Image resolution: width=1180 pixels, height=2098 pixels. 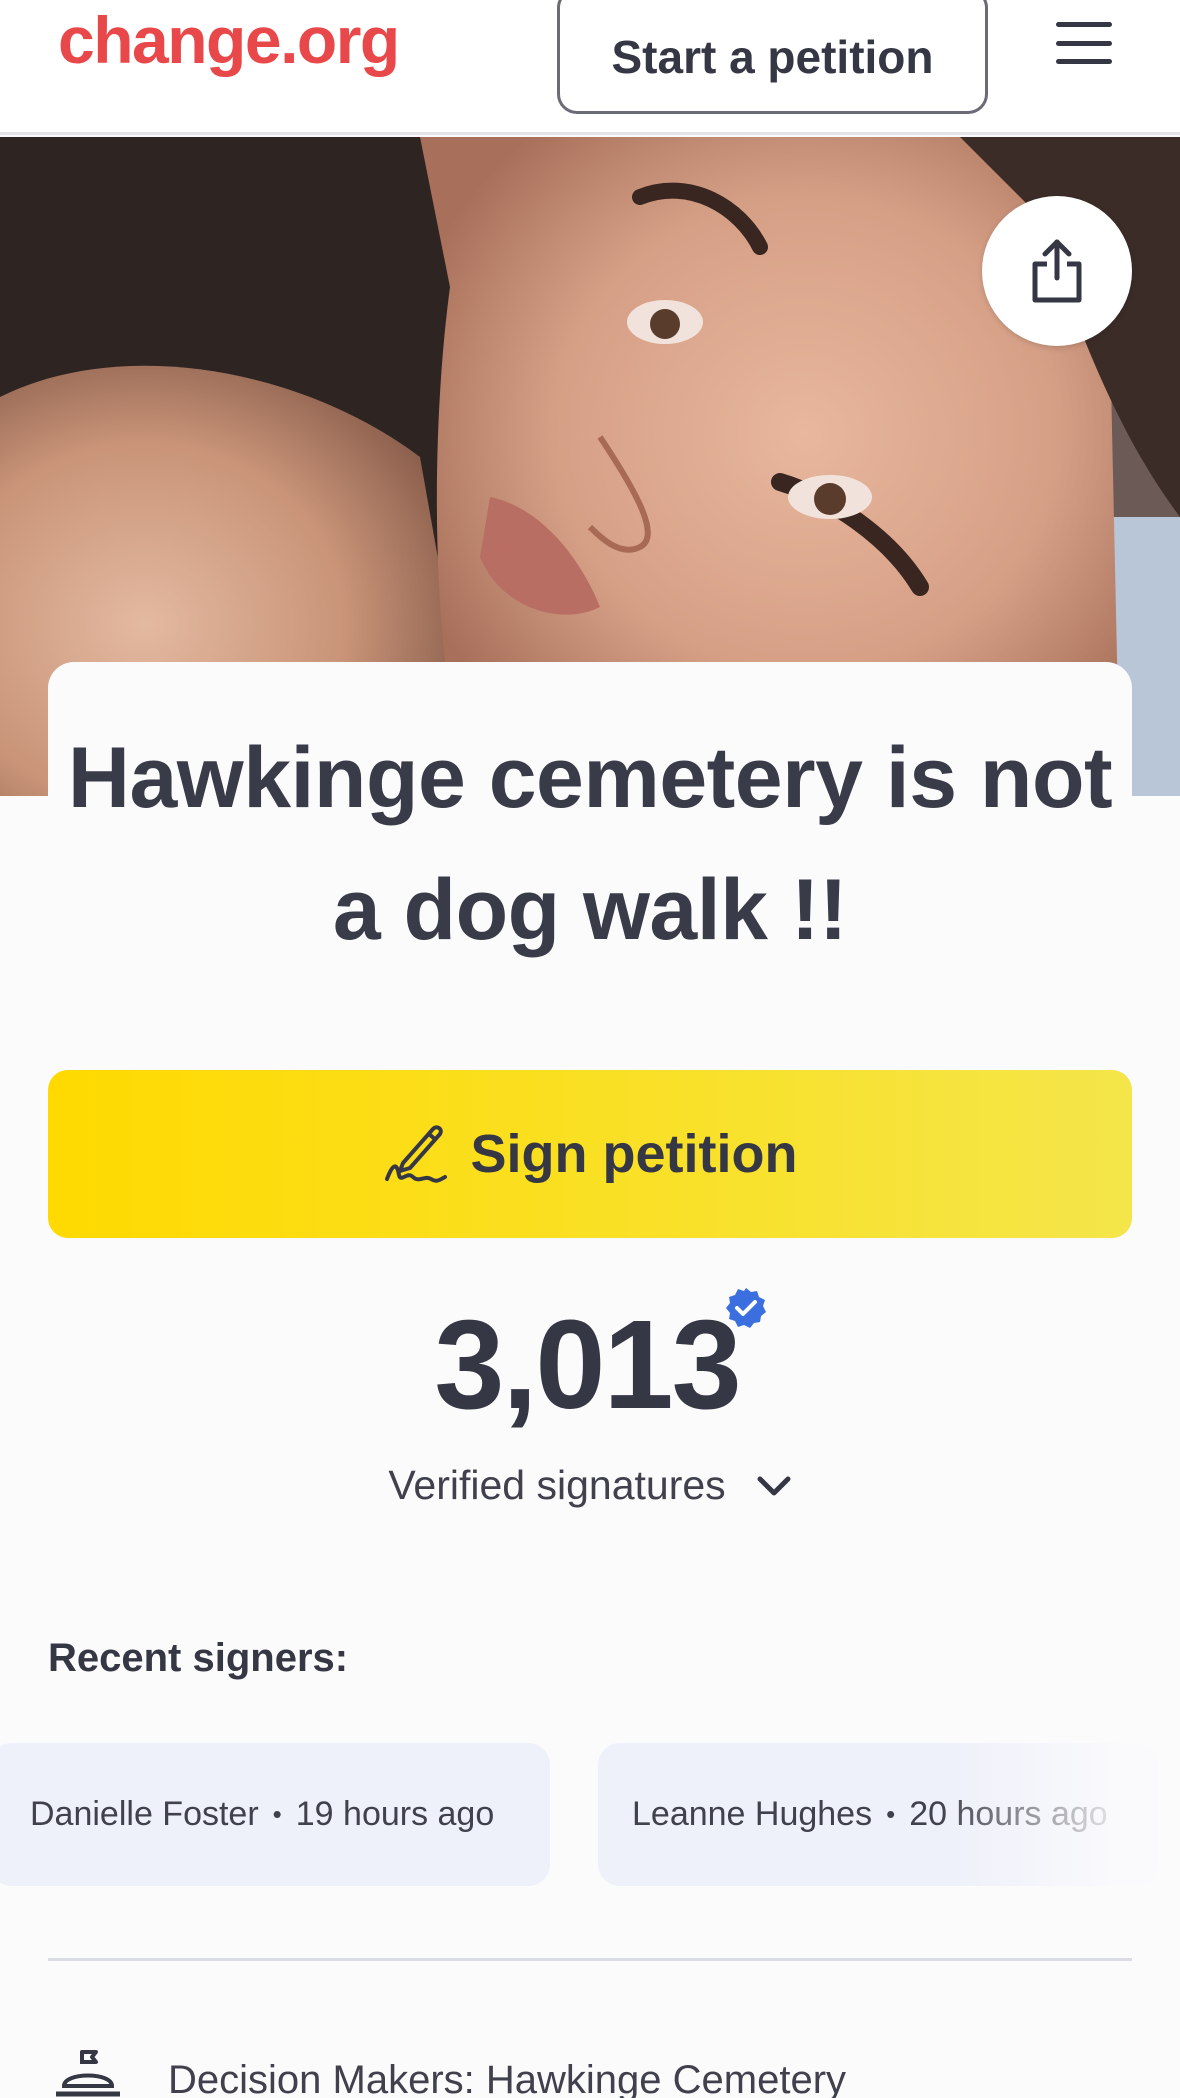 What do you see at coordinates (557, 1485) in the screenshot?
I see `verified-signatures-label: Verified signatures` at bounding box center [557, 1485].